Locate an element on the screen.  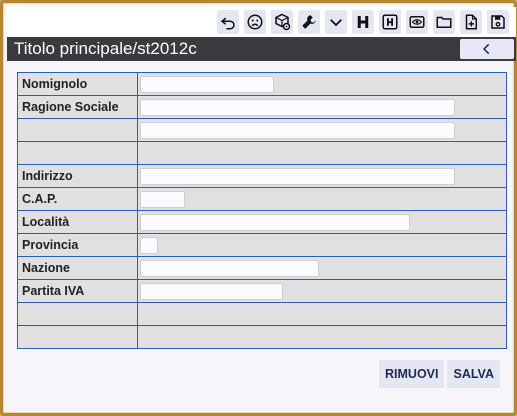
form-row-ragione-sociale: Ragione Sociale is located at coordinates (262, 107).